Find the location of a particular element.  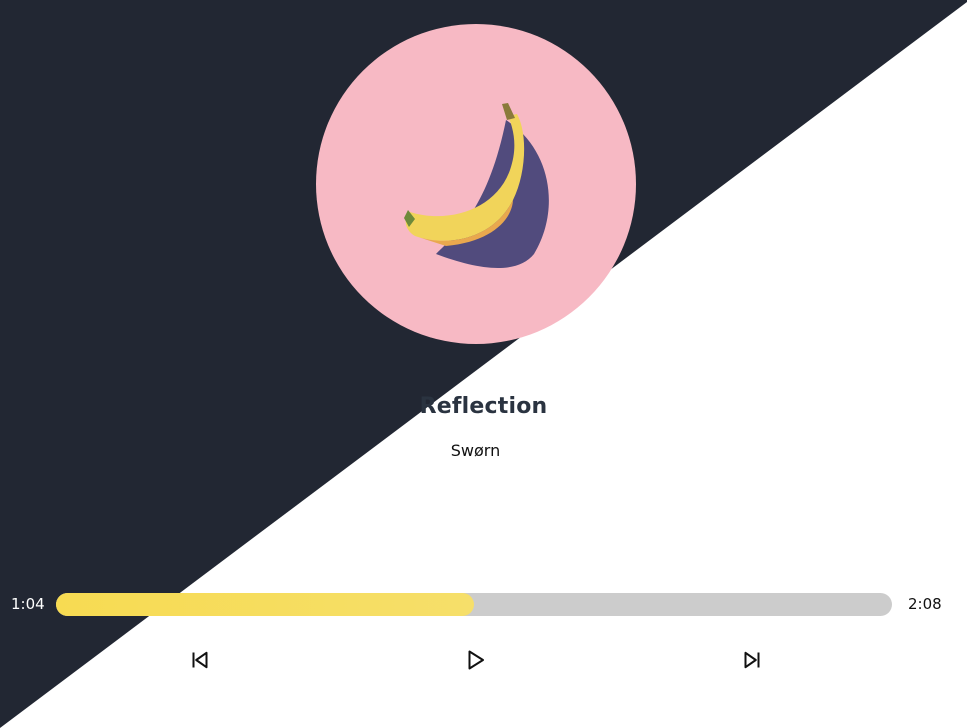

skip-forward-icon is located at coordinates (752, 660).